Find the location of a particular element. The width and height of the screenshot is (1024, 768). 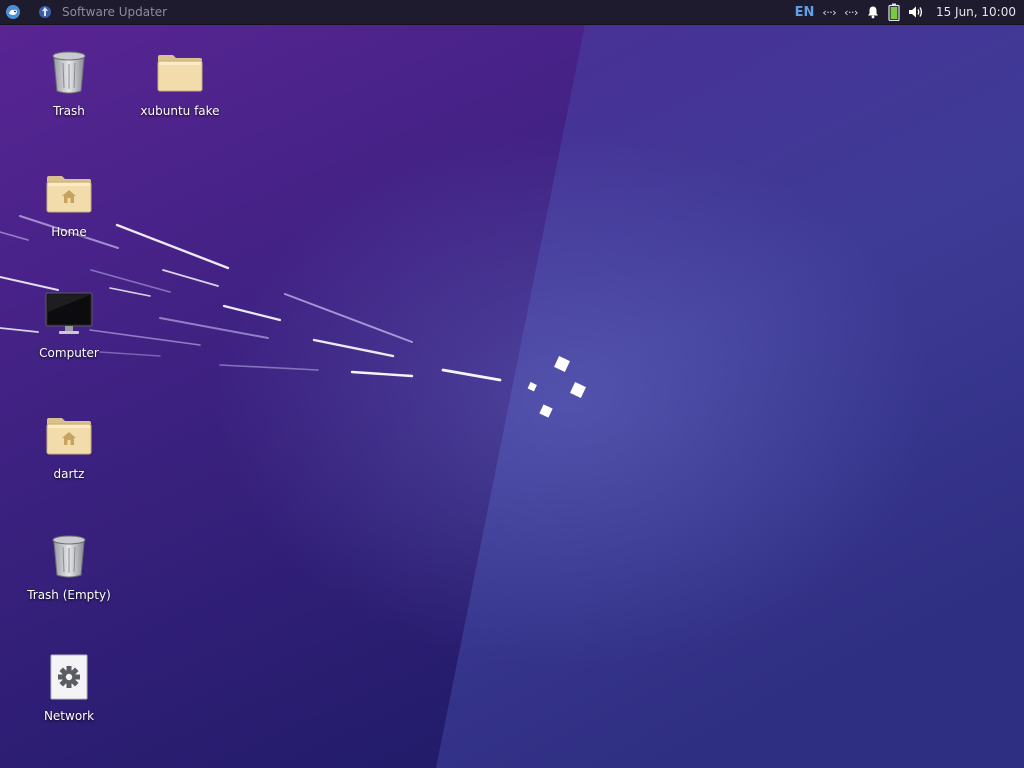

network-indicator-2: ‹··› is located at coordinates (851, 12).